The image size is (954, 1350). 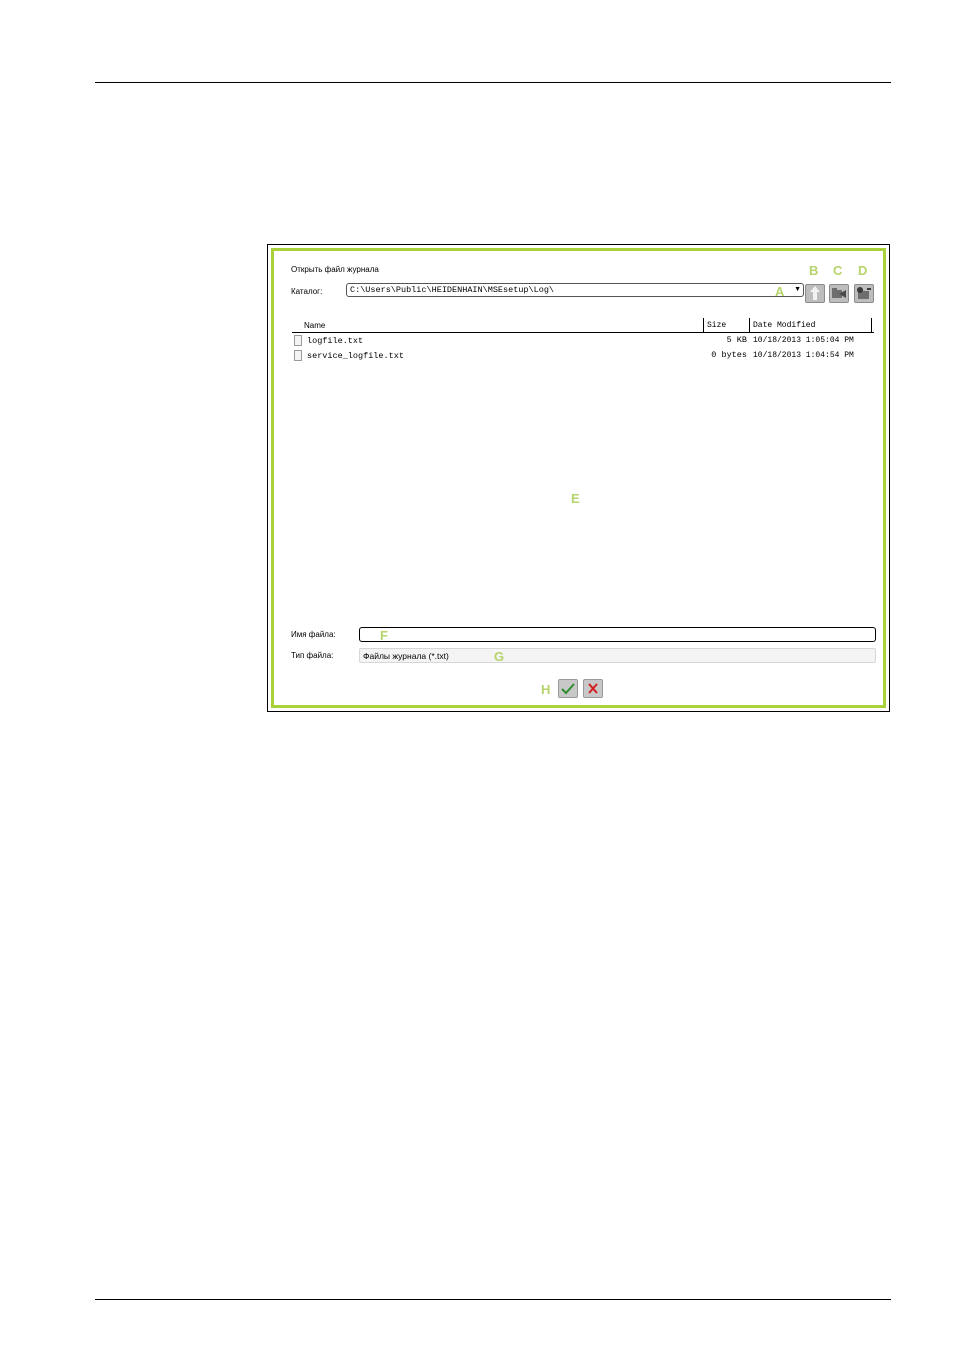 I want to click on file-name: logfile.txt, so click(x=335, y=341).